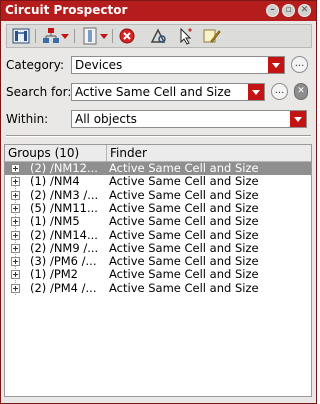  Describe the element at coordinates (178, 65) in the screenshot. I see `category-dropdown: Devices` at that location.